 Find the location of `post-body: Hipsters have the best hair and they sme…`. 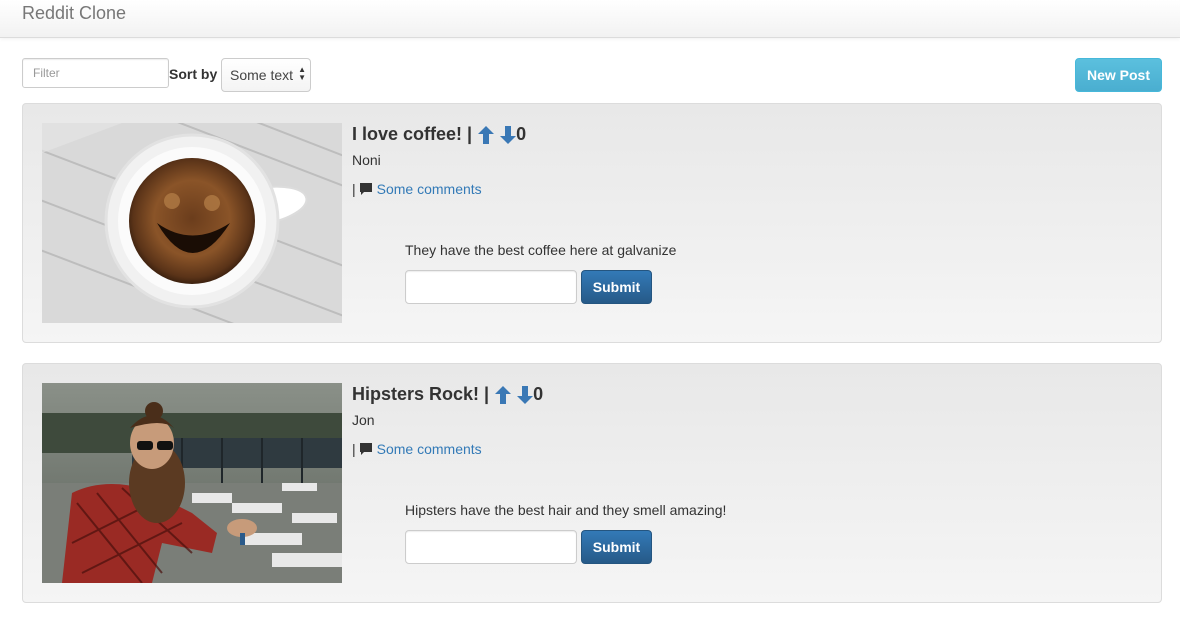

post-body: Hipsters have the best hair and they sme… is located at coordinates (566, 510).